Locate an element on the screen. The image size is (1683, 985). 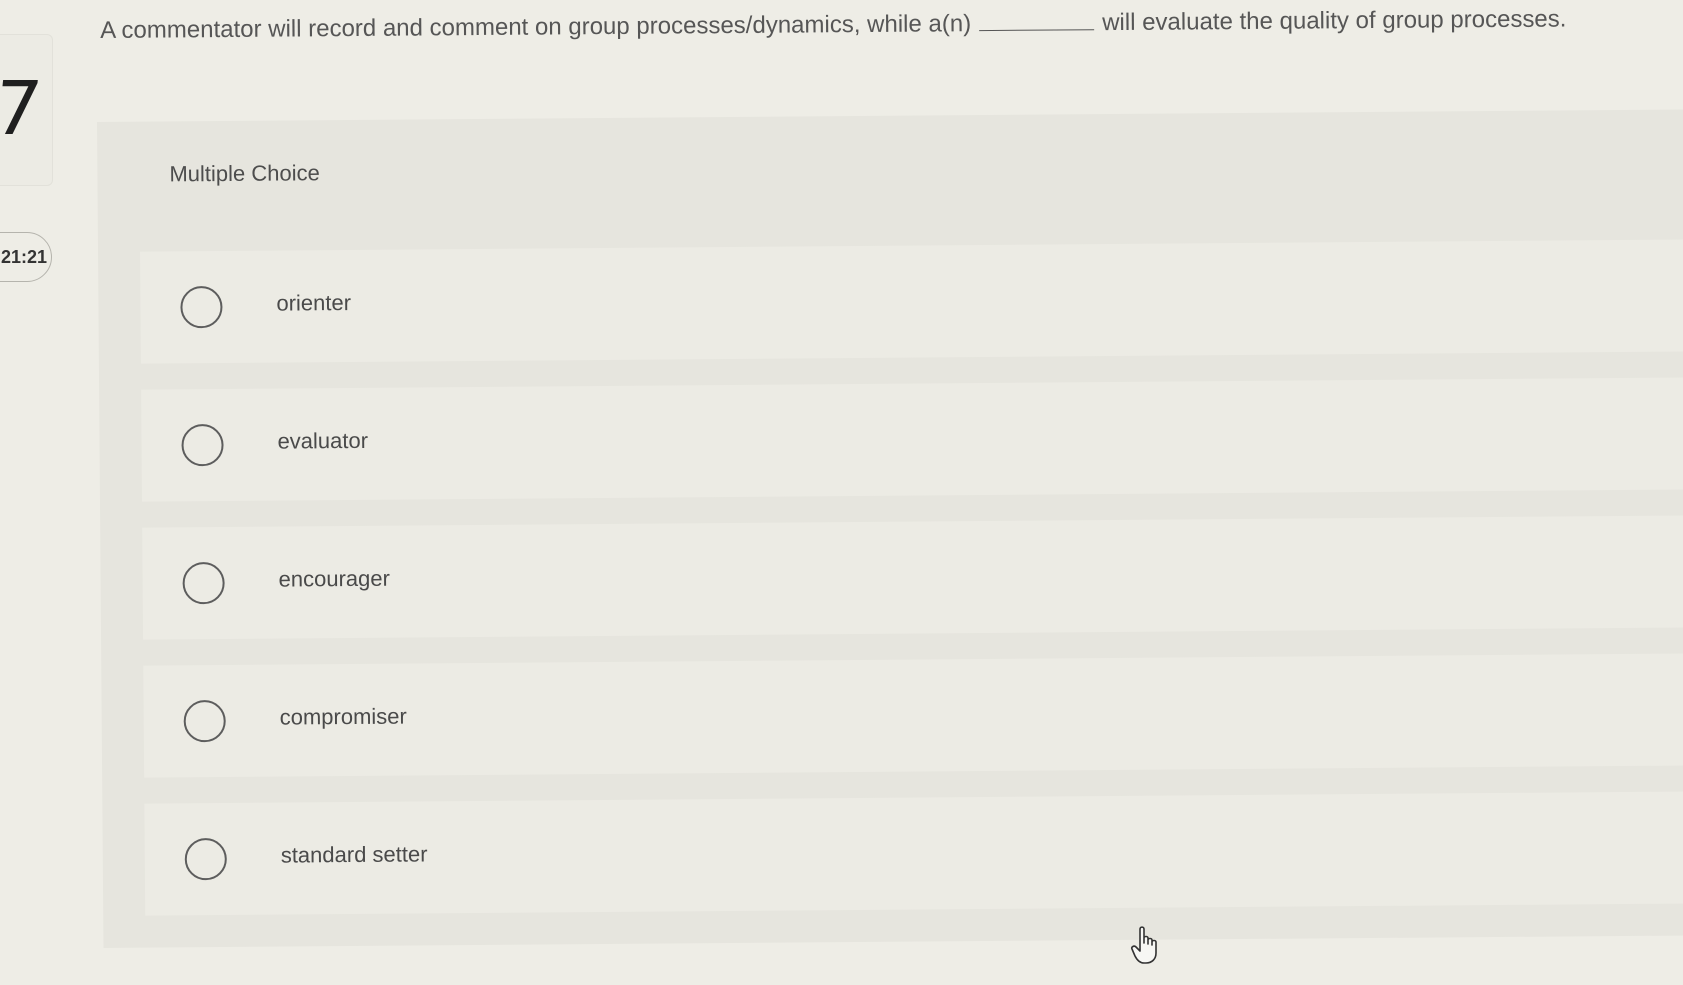
choice-label: standard setter is located at coordinates (354, 854).